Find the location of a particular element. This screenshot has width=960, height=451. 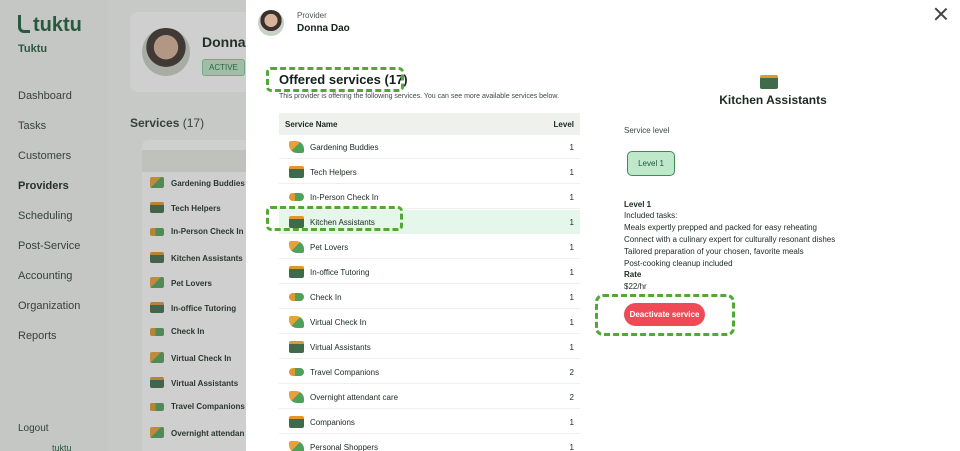

table-row: Companions 1 is located at coordinates (429, 422).